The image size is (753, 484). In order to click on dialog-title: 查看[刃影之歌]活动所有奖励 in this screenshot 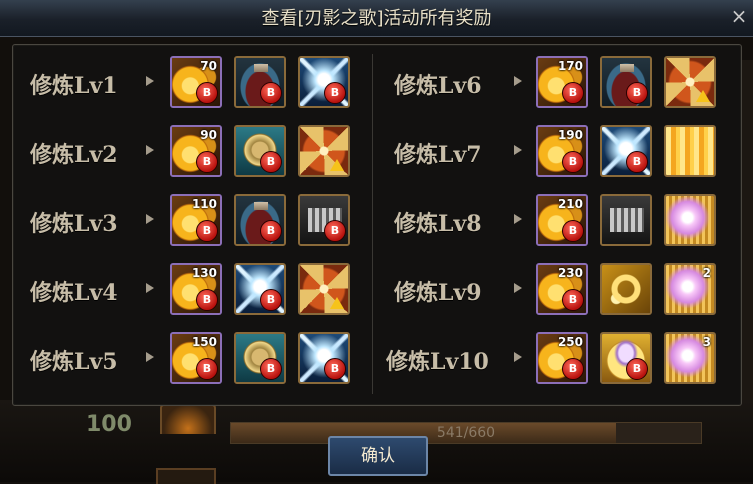, I will do `click(376, 18)`.